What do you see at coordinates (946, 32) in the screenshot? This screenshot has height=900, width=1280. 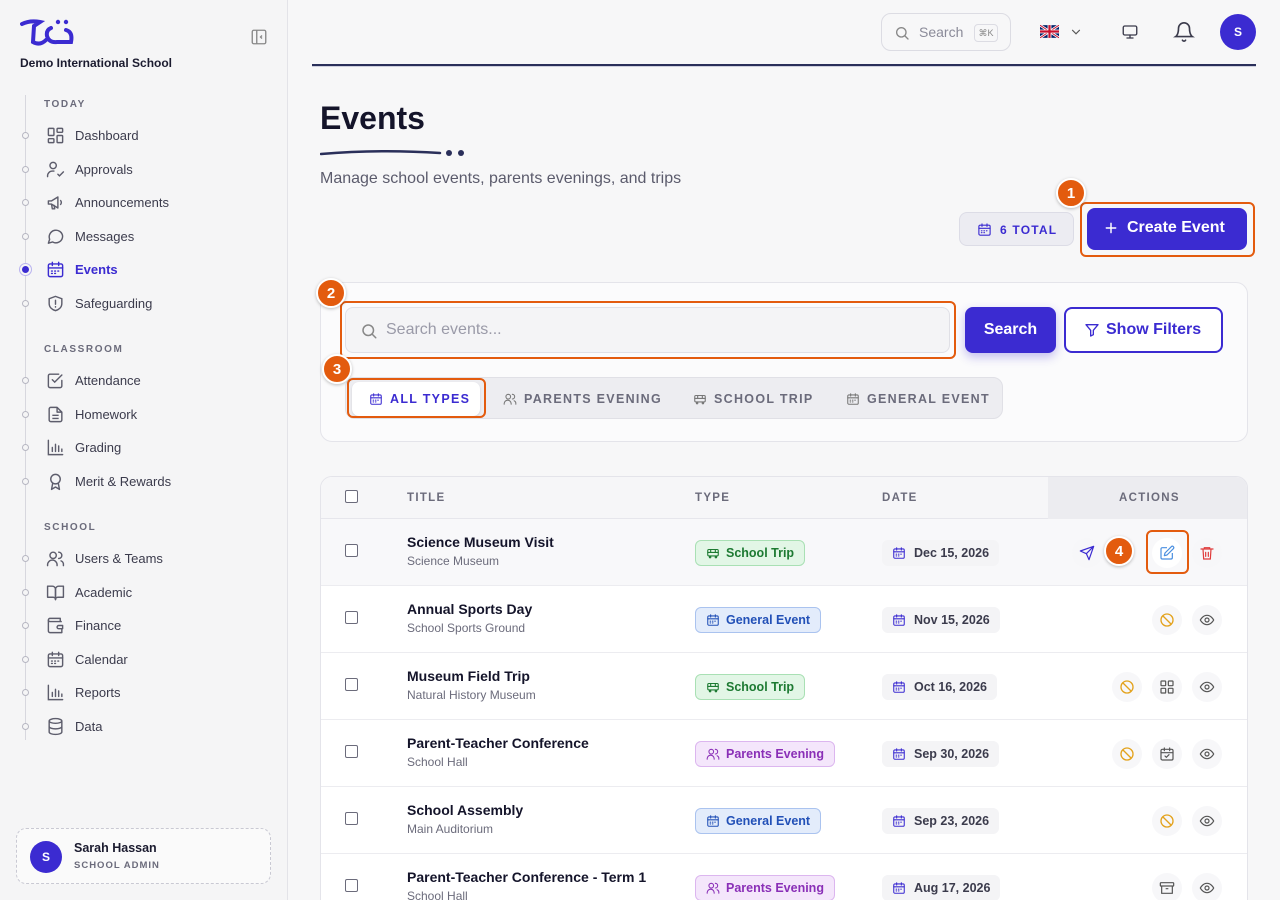 I see `global-search: Search ⌘K` at bounding box center [946, 32].